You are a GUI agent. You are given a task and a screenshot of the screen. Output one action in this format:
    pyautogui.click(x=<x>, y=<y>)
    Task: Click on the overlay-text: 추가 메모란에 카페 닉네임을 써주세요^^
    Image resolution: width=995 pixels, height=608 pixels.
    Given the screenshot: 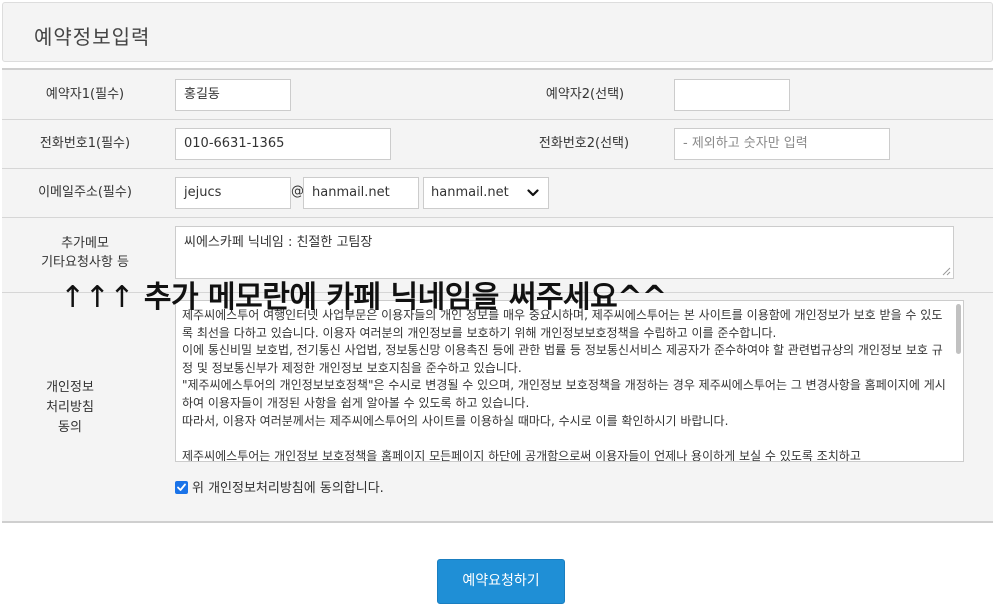 What is the action you would take?
    pyautogui.click(x=405, y=297)
    